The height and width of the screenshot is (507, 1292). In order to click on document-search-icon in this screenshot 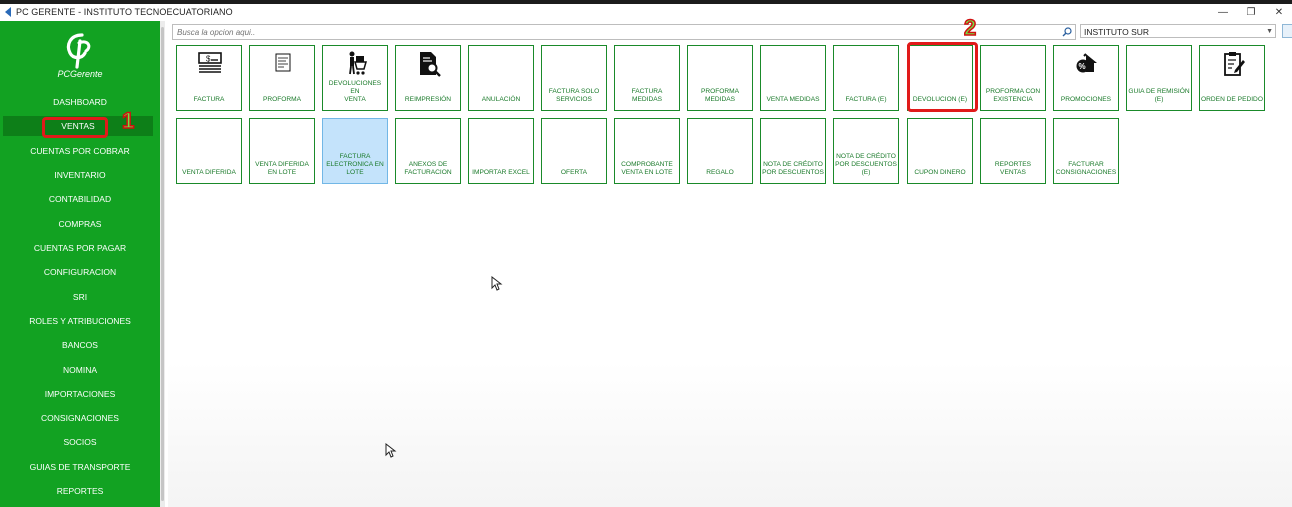, I will do `click(430, 64)`.